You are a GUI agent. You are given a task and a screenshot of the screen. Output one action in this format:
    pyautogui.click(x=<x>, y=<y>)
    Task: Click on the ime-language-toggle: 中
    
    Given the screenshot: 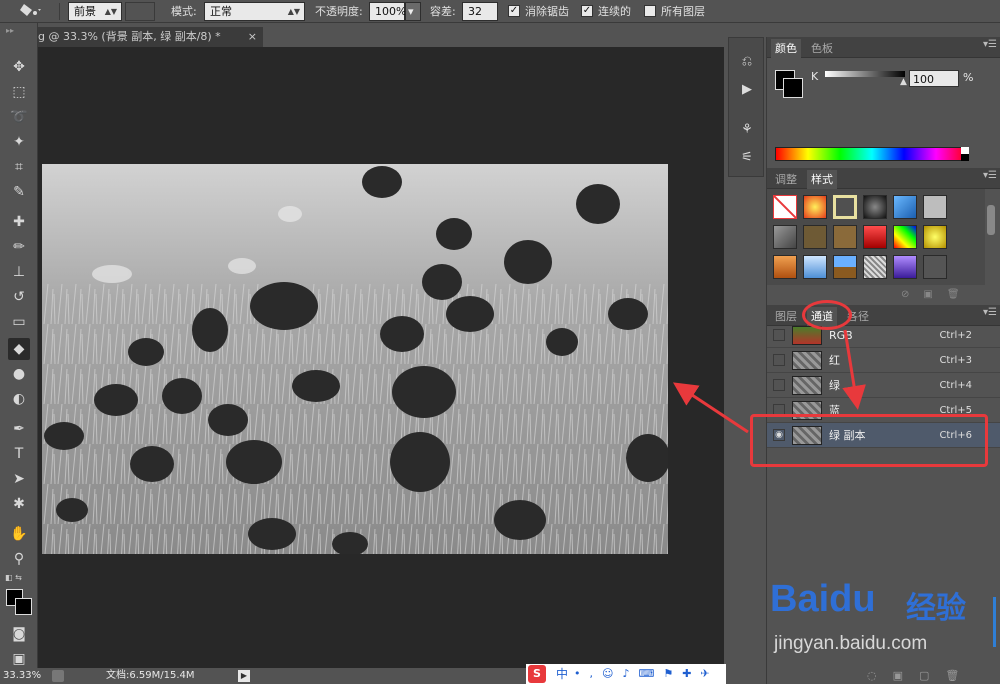 What is the action you would take?
    pyautogui.click(x=562, y=674)
    